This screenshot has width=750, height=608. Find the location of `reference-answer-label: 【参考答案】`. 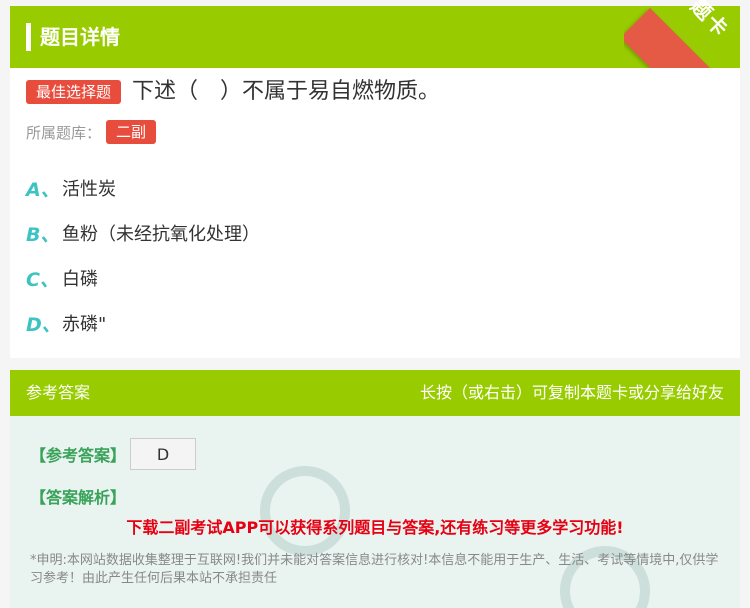

reference-answer-label: 【参考答案】 is located at coordinates (78, 455).